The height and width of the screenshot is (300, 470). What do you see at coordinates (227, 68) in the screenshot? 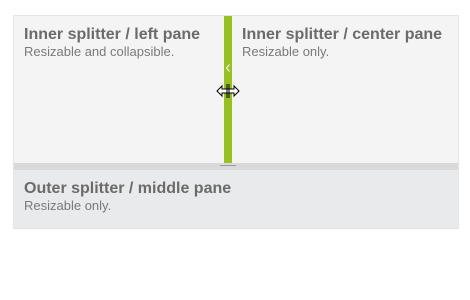
I see `chevron-left-icon` at bounding box center [227, 68].